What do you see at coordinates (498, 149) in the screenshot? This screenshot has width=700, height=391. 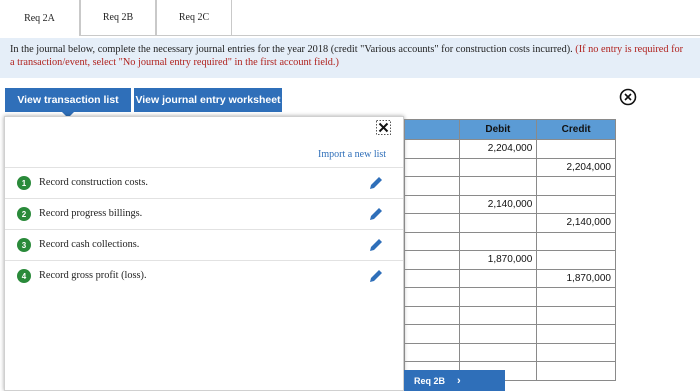 I see `debit-cell: 2,204,000` at bounding box center [498, 149].